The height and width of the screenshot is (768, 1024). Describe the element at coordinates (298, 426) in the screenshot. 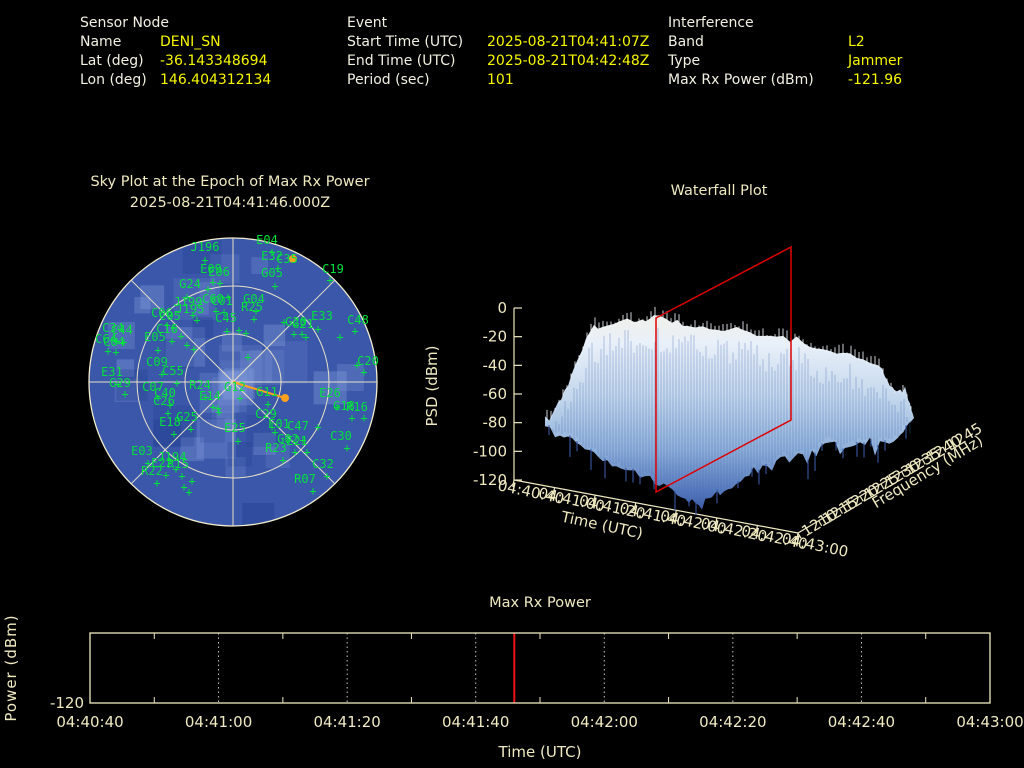

I see `satellite-label: C47` at that location.